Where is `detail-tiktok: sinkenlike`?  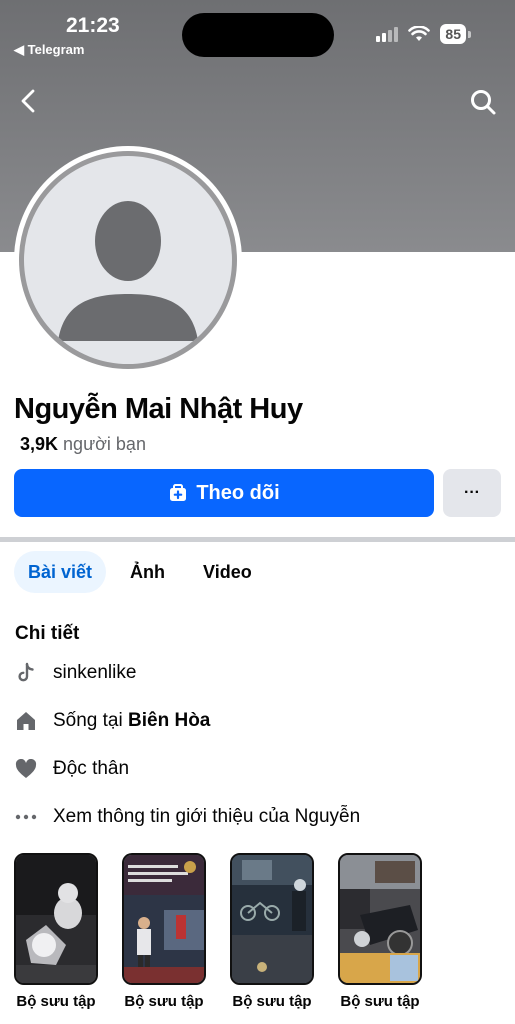
detail-tiktok: sinkenlike is located at coordinates (75, 673).